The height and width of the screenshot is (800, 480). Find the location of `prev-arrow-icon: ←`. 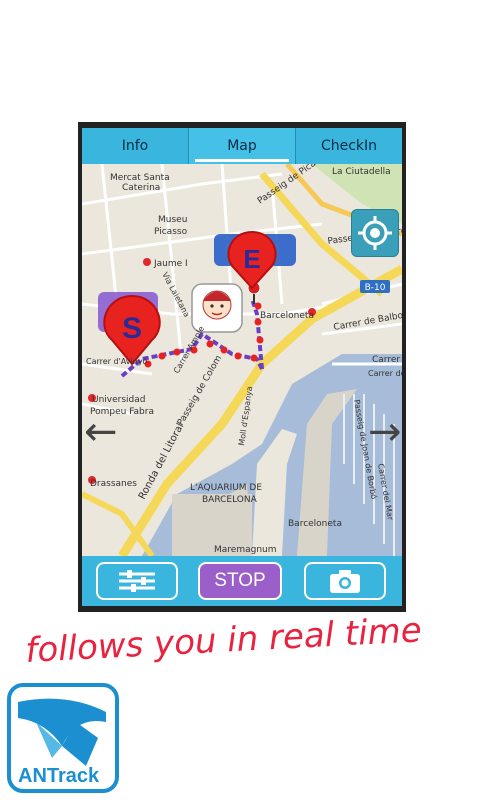

prev-arrow-icon: ← is located at coordinates (101, 432).